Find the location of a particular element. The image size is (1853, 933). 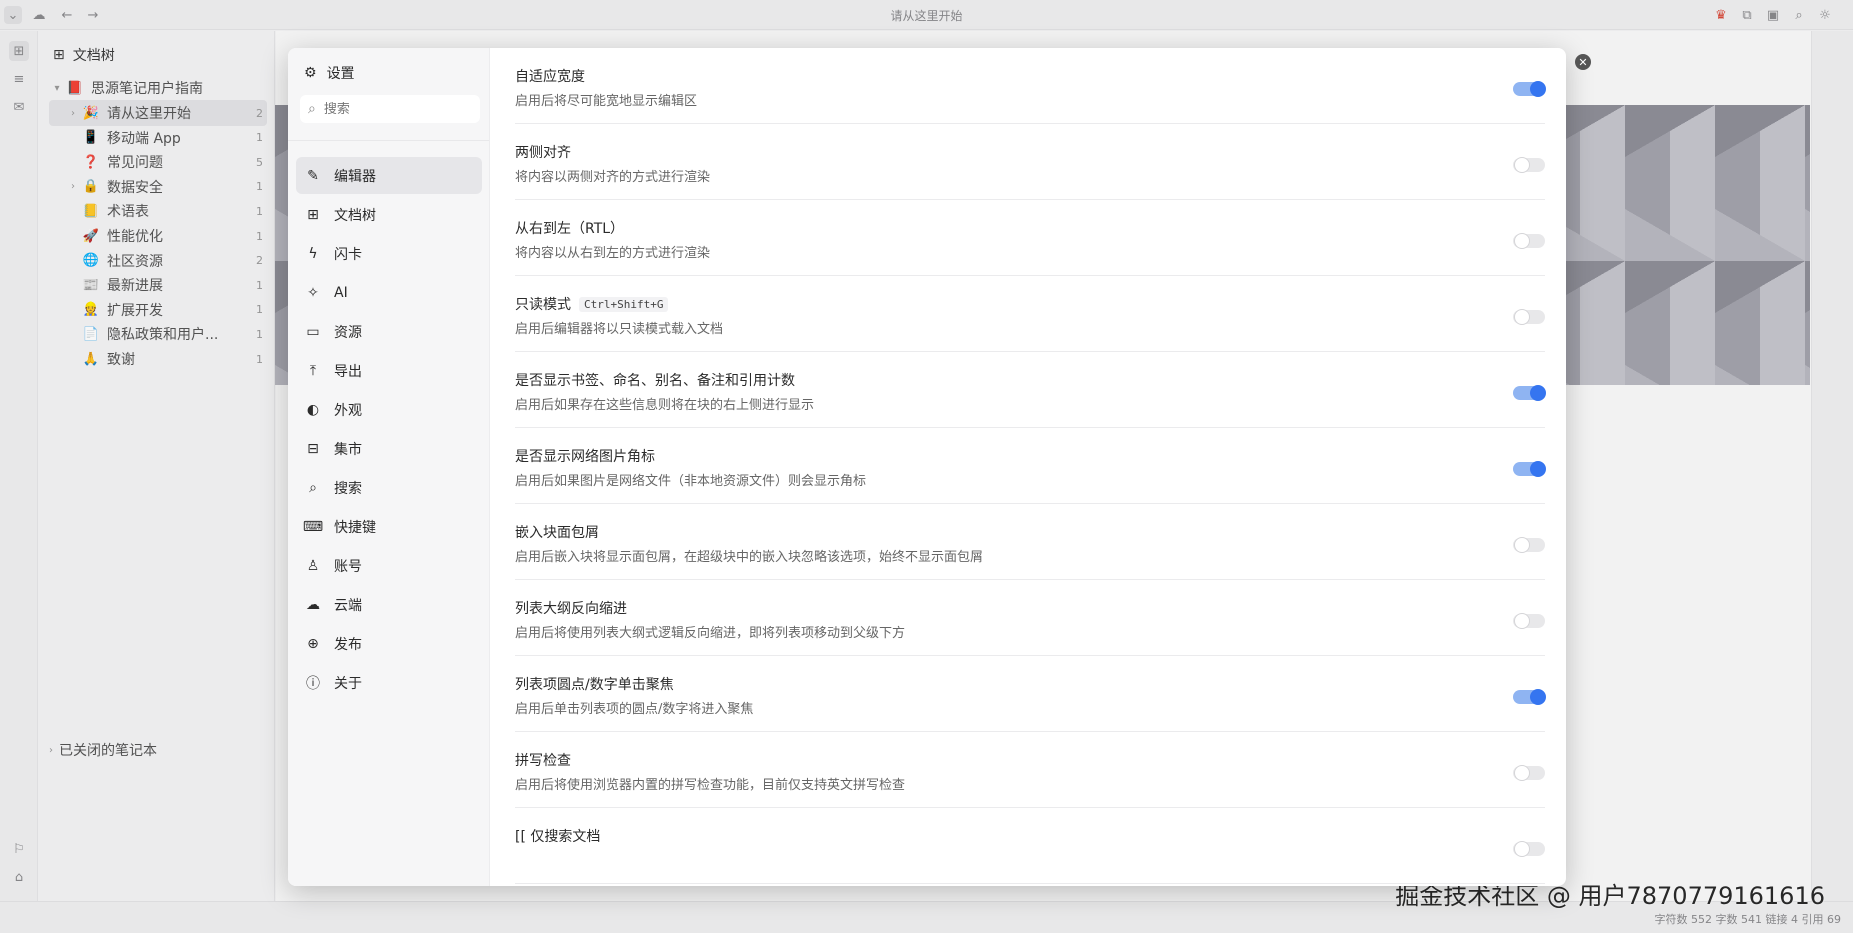

setting-title-wrap: 只读模式 Ctrl+Shift+G is located at coordinates (592, 304).